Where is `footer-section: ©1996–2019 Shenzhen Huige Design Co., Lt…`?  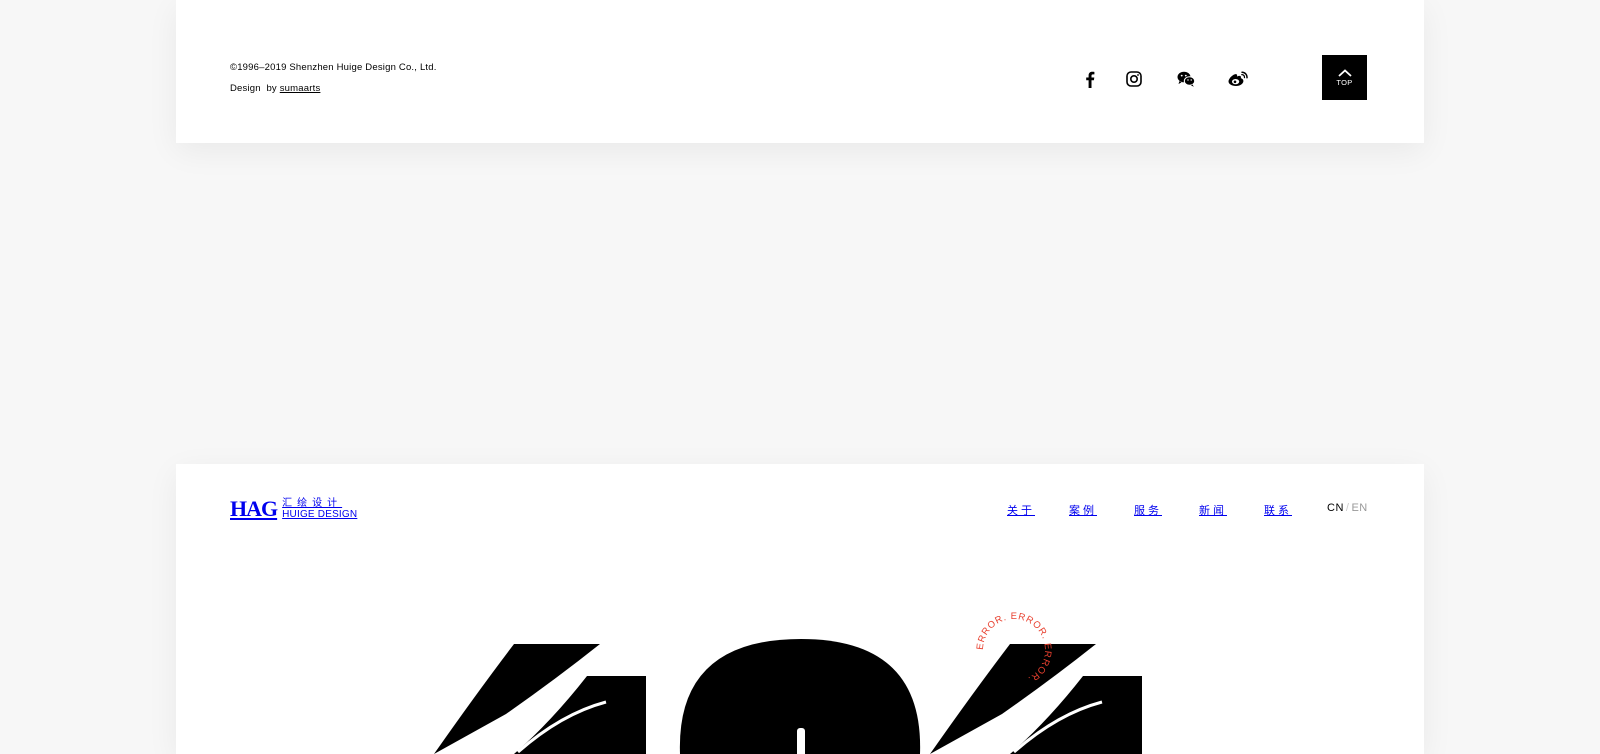 footer-section: ©1996–2019 Shenzhen Huige Design Co., Lt… is located at coordinates (800, 71).